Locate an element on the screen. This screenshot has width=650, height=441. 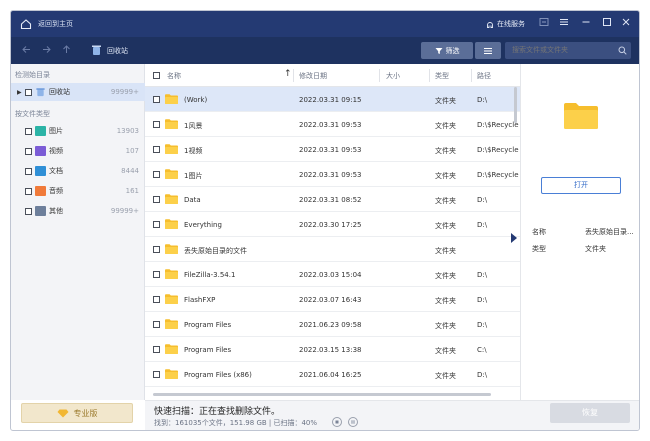
table-row: 1风景 2022.03.31 09:53 文件夹 D:\$Recycle Bin is located at coordinates (332, 124).